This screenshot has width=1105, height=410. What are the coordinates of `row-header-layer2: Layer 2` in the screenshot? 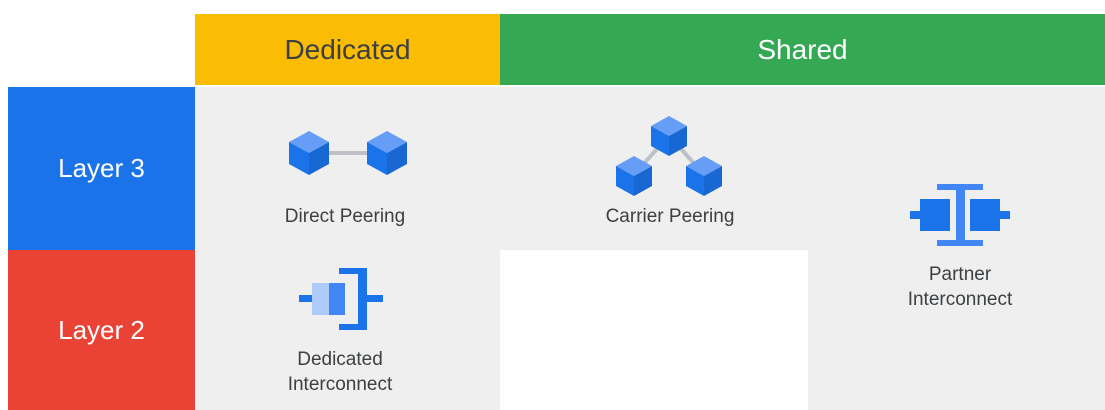 It's located at (101, 330).